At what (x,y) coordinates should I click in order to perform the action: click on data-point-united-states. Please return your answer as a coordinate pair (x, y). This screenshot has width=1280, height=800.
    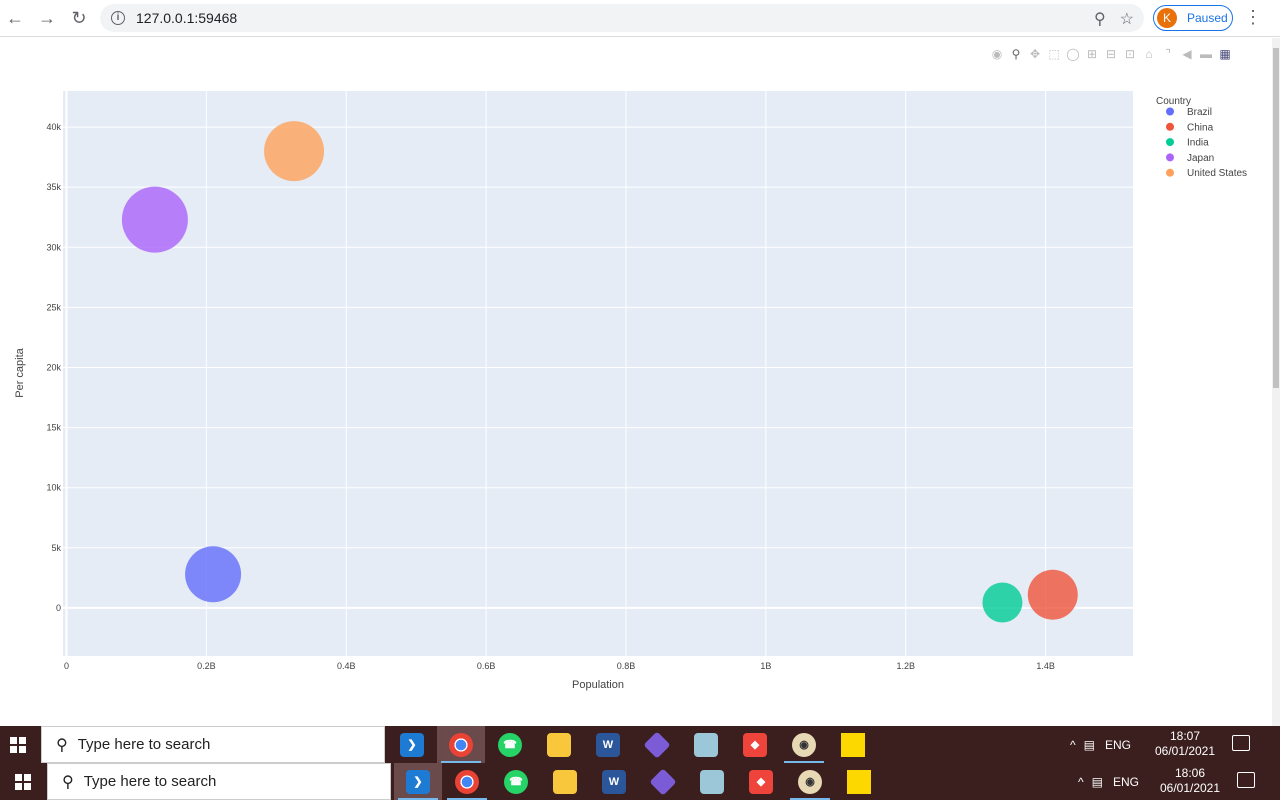
    Looking at the image, I should click on (294, 151).